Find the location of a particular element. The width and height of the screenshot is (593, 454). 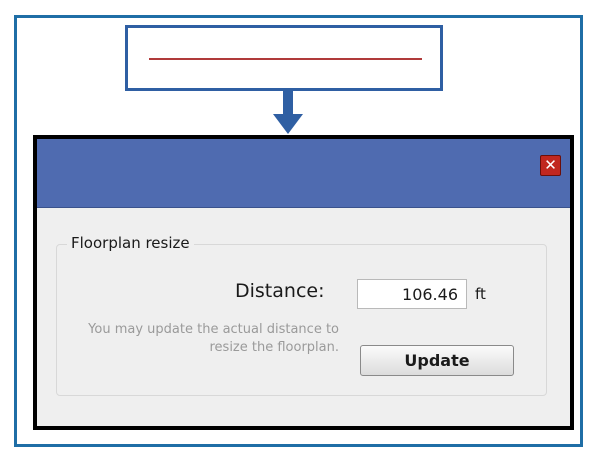

measure-line is located at coordinates (285, 59).